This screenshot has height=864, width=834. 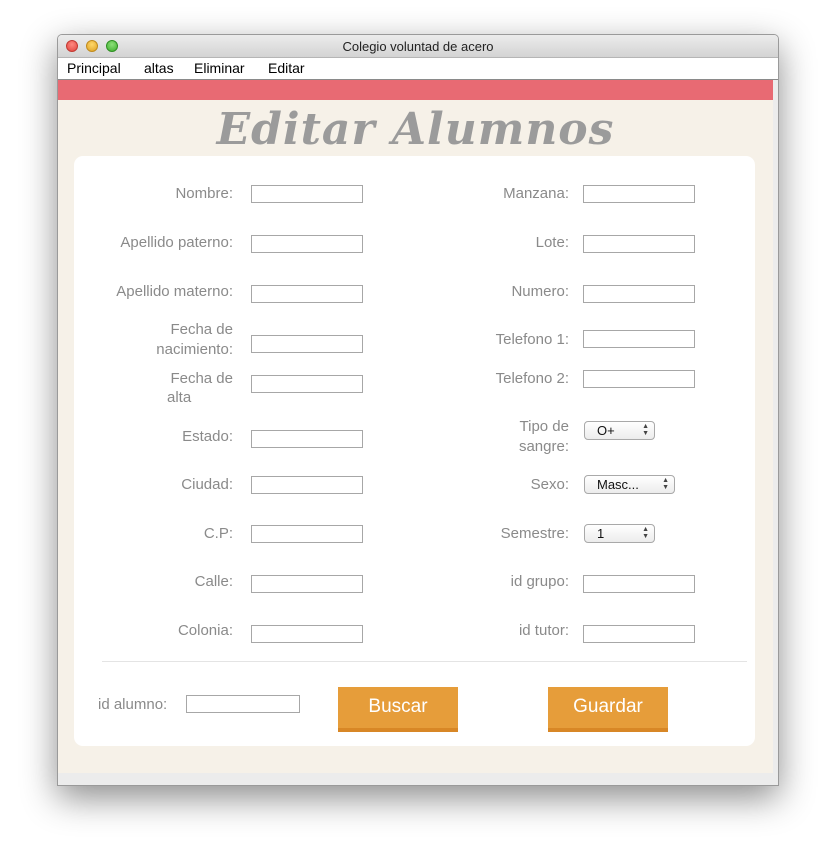 What do you see at coordinates (205, 630) in the screenshot?
I see `colonia-label: Colonia:` at bounding box center [205, 630].